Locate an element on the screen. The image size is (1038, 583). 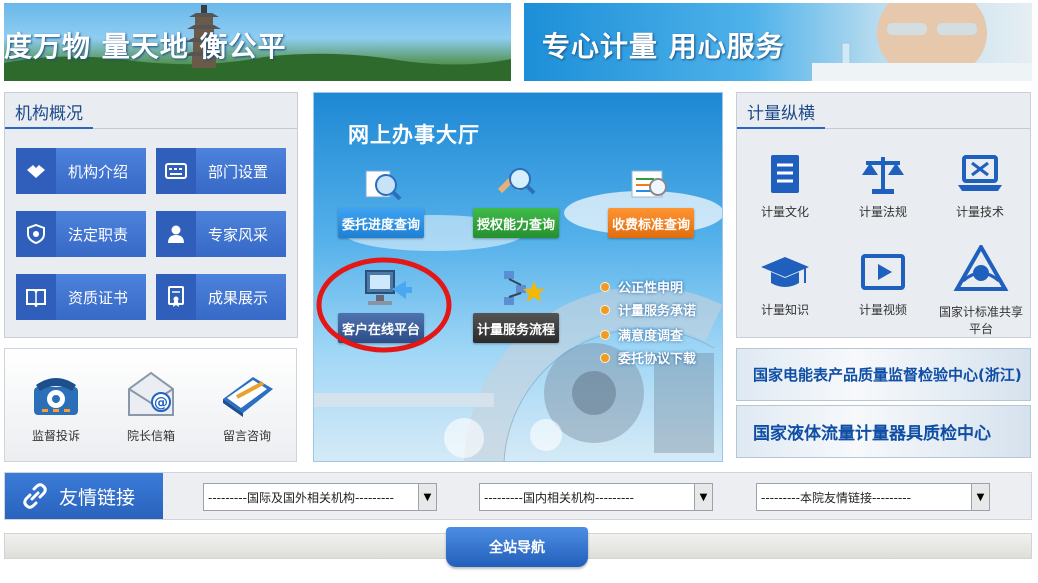
dept-setup-button: 部门设置 is located at coordinates (221, 171).